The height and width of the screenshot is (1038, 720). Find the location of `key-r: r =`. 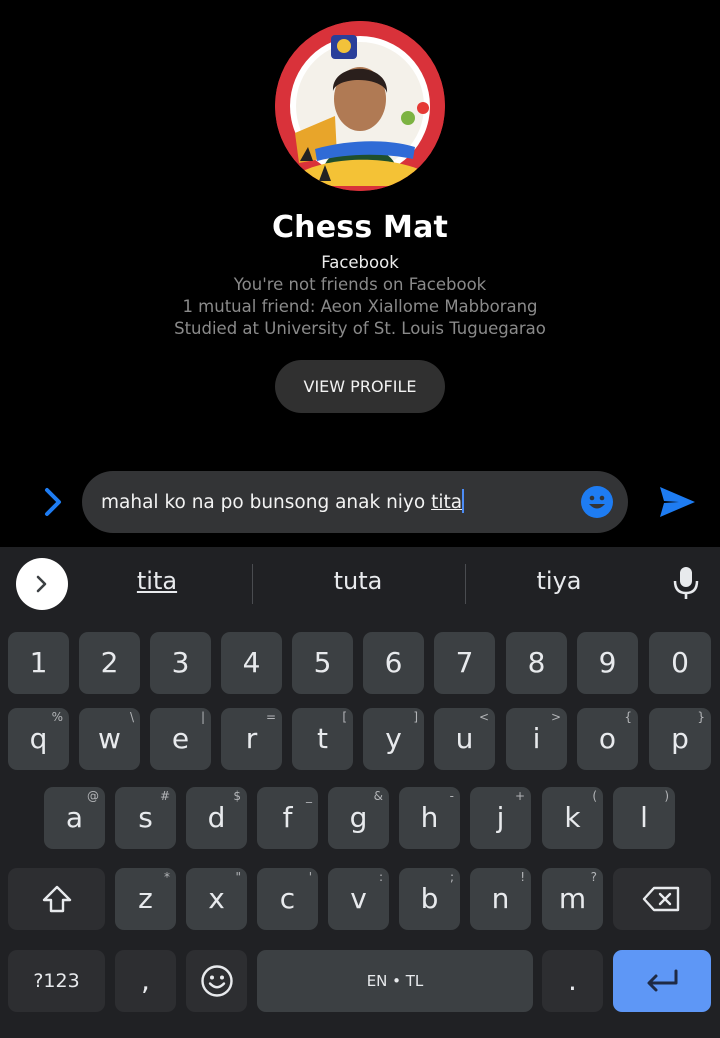

key-r: r = is located at coordinates (251, 739).